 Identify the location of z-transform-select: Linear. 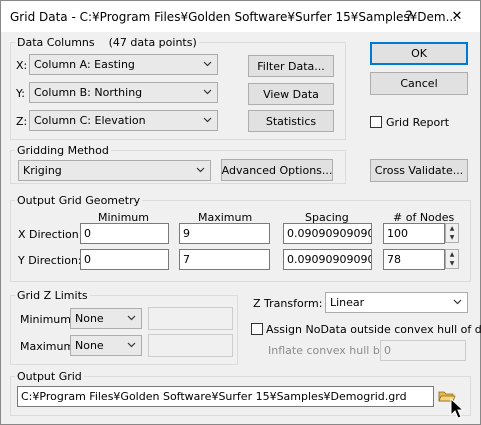
(396, 302).